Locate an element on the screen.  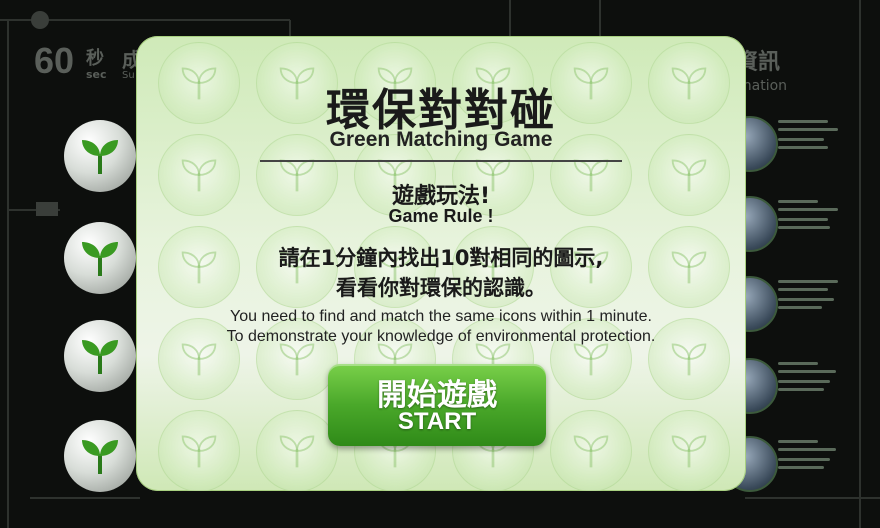
game-title-en: Green Matching Game is located at coordinates (441, 139).